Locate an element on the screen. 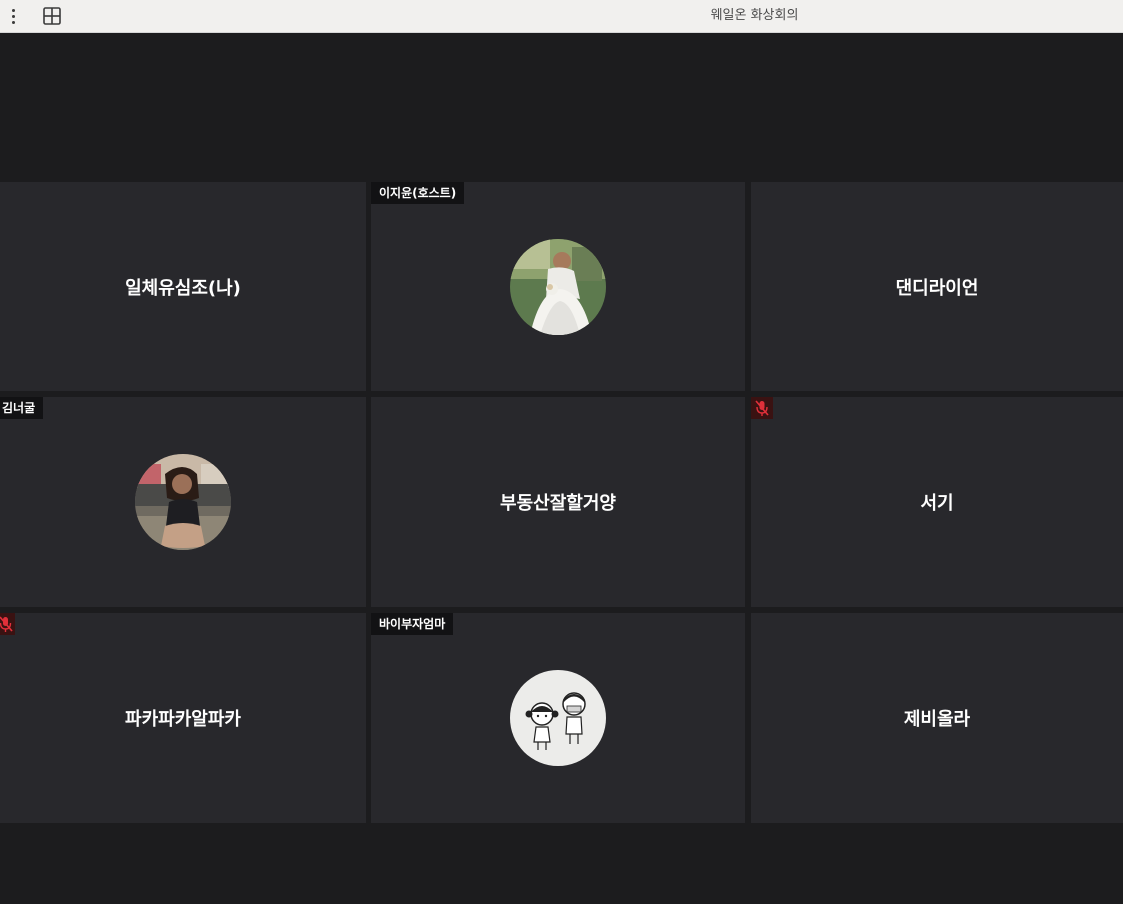  participant-tile: 제비올라 is located at coordinates (937, 718).